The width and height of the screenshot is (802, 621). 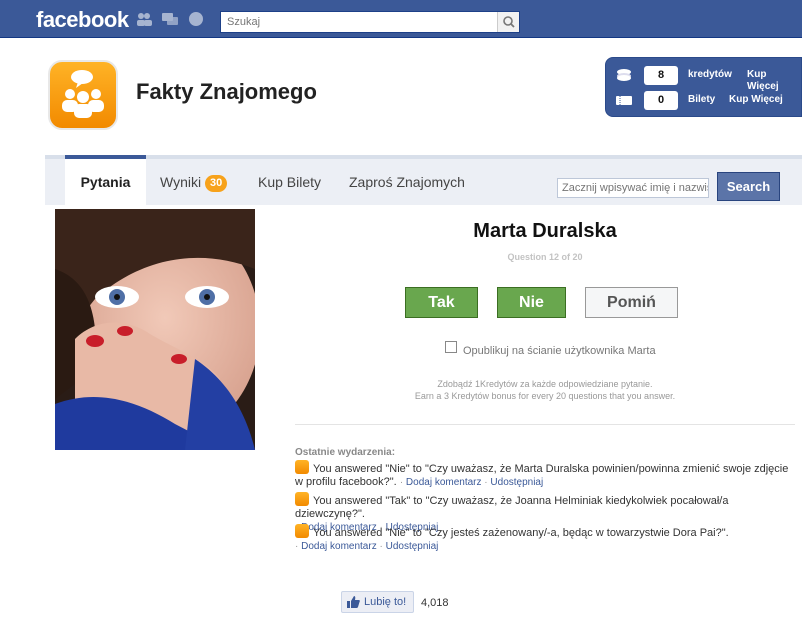 I want to click on answer-yes-button: Tak, so click(x=441, y=302).